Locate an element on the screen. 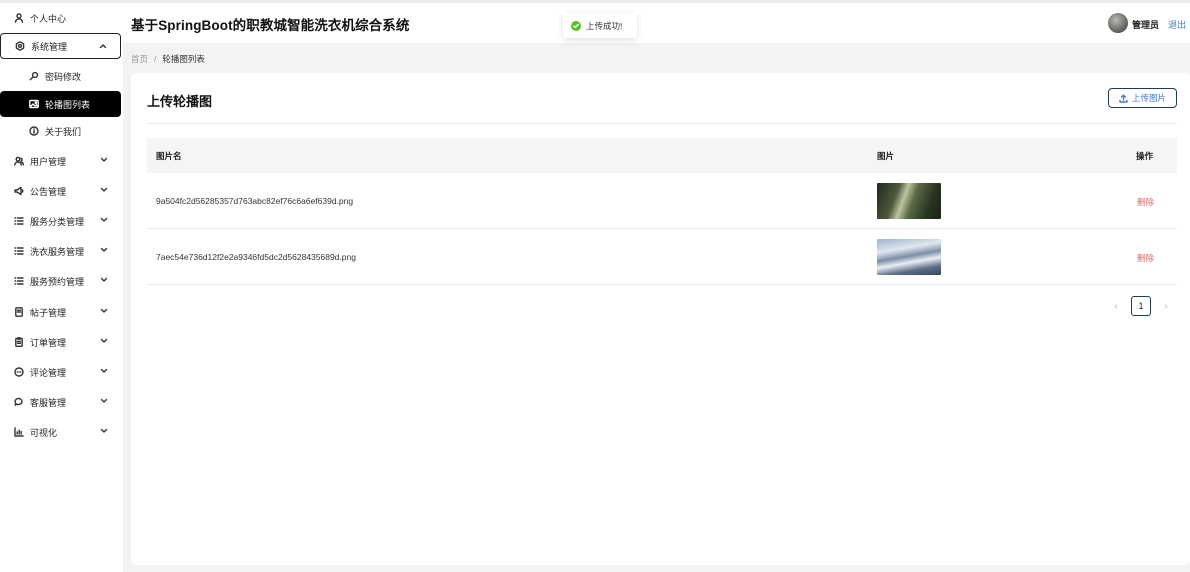 The width and height of the screenshot is (1190, 572). column-header-action: 操作 is located at coordinates (1145, 156).